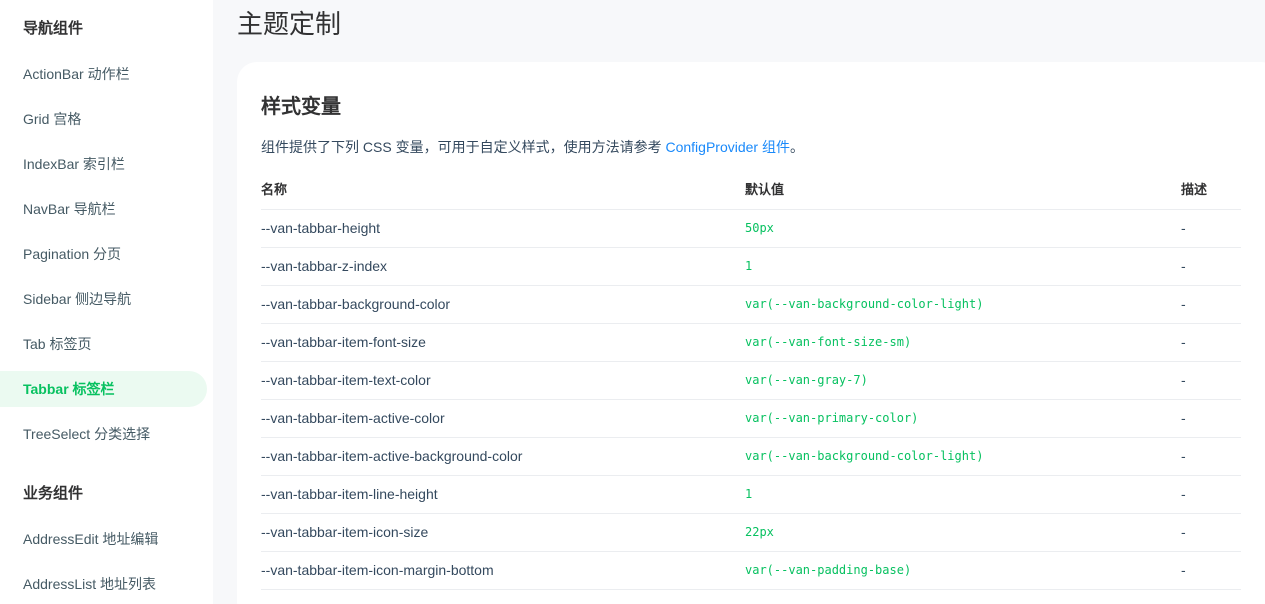  I want to click on table-row: --van-tabbar-height 50px -, so click(751, 229).